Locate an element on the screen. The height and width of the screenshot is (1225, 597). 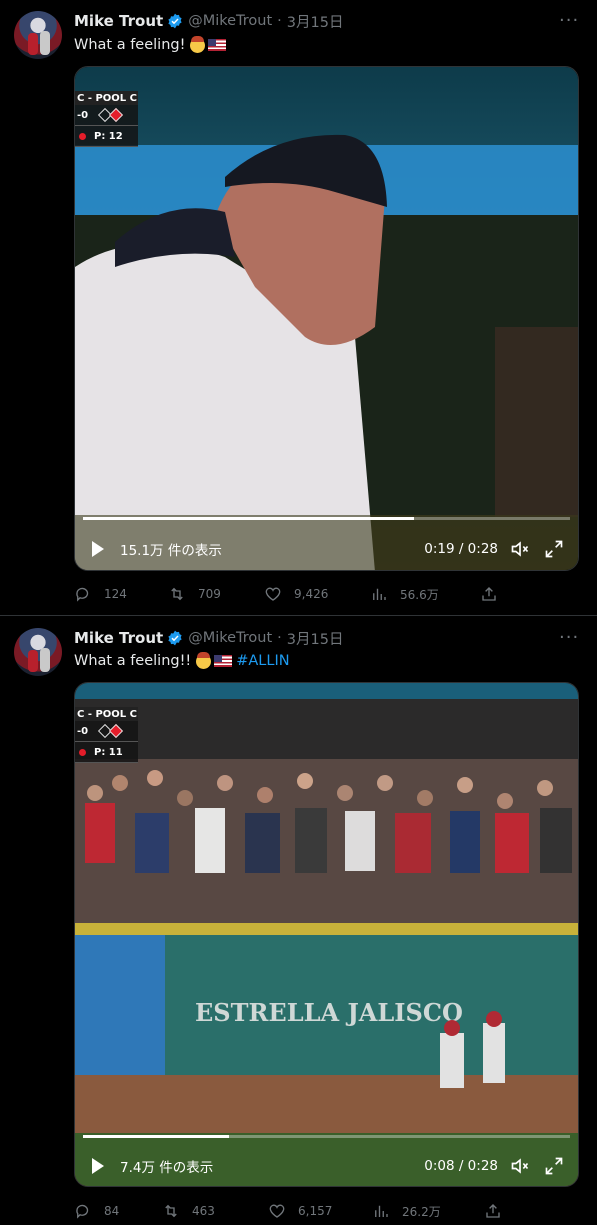
tweet-actions: 124 709 9,426 56.6万 is located at coordinates (324, 594).